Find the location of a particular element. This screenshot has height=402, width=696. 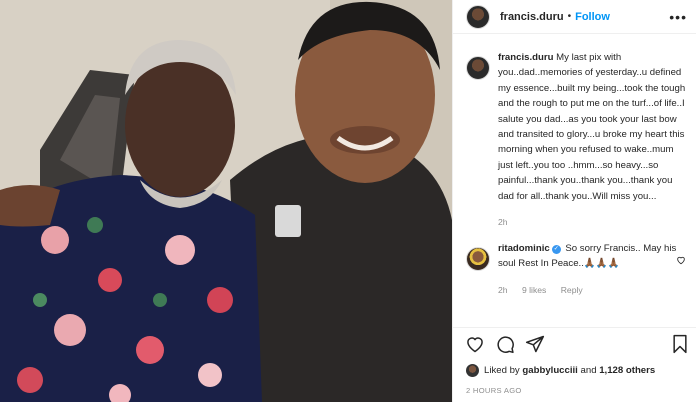

comment-meta: 2h 9 likes Reply is located at coordinates (593, 290).